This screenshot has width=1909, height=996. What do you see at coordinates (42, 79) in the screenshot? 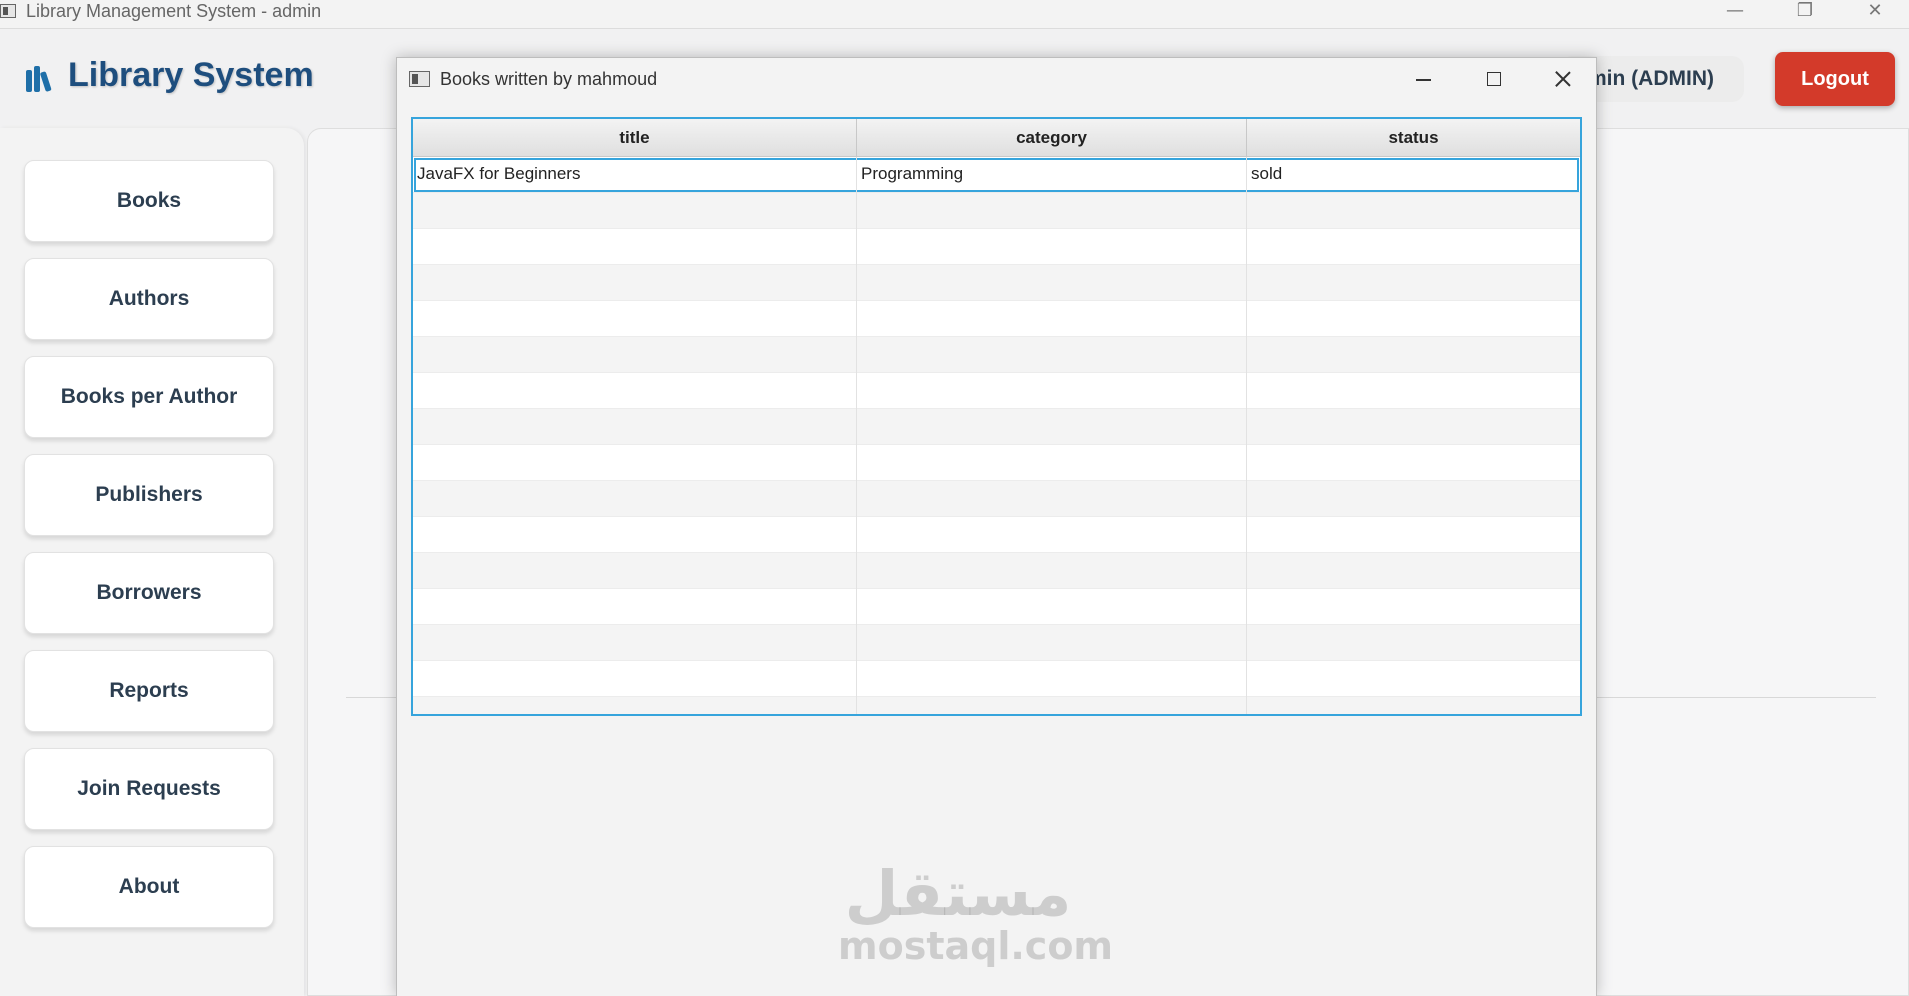
I see `books-icon` at bounding box center [42, 79].